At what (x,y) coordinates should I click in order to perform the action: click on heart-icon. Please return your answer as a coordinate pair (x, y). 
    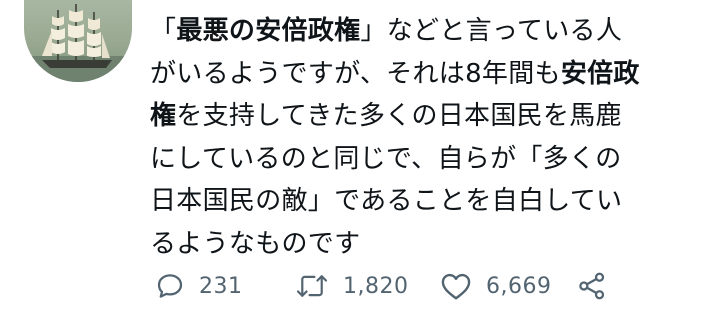
    Looking at the image, I should click on (456, 286).